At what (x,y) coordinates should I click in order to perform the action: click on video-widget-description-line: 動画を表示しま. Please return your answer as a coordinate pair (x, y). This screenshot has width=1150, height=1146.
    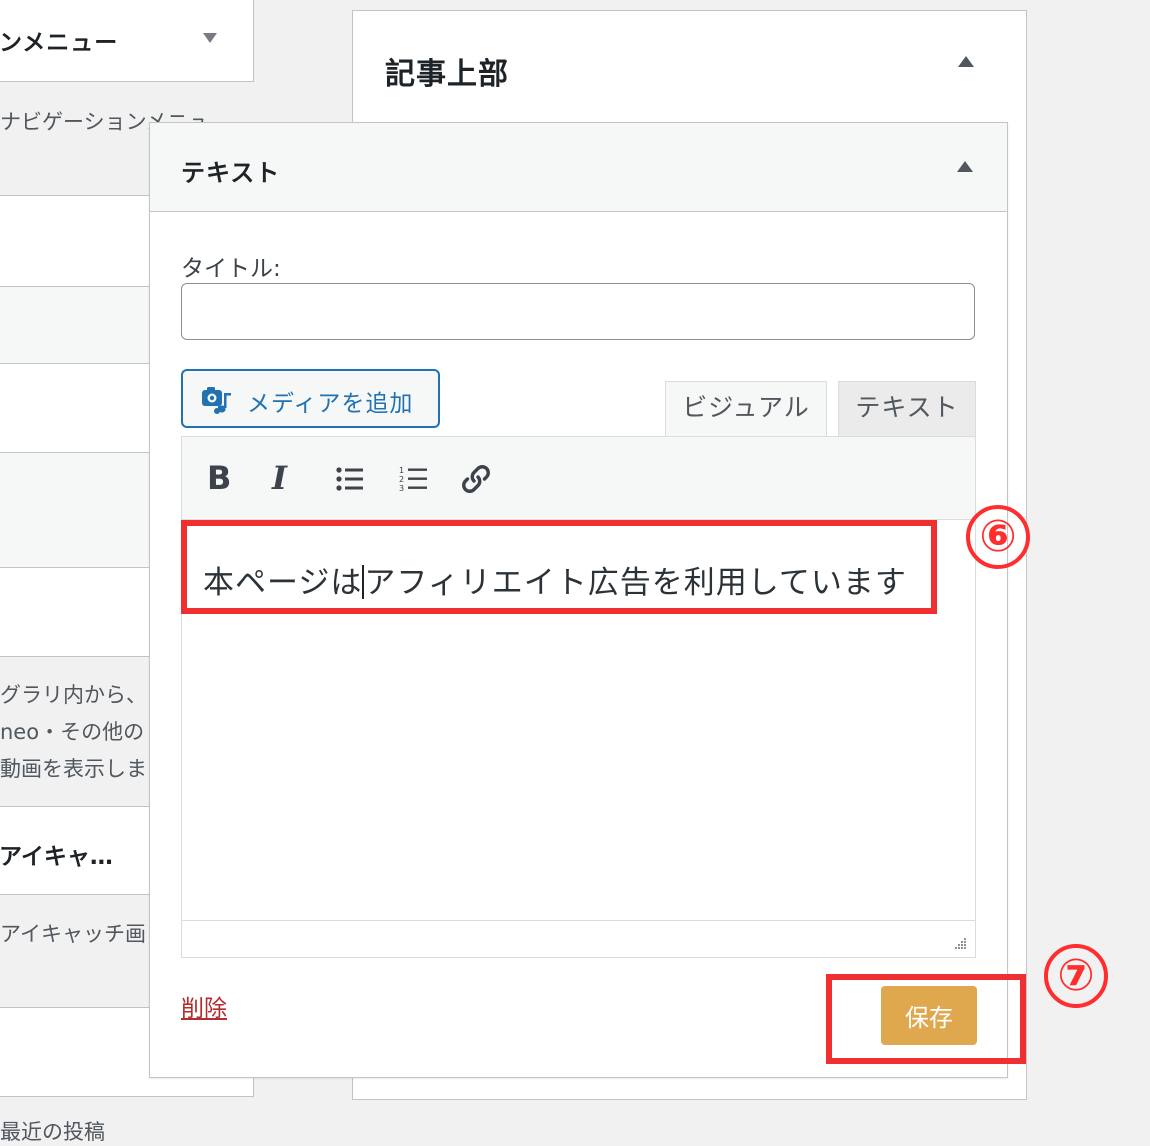
    Looking at the image, I should click on (73, 769).